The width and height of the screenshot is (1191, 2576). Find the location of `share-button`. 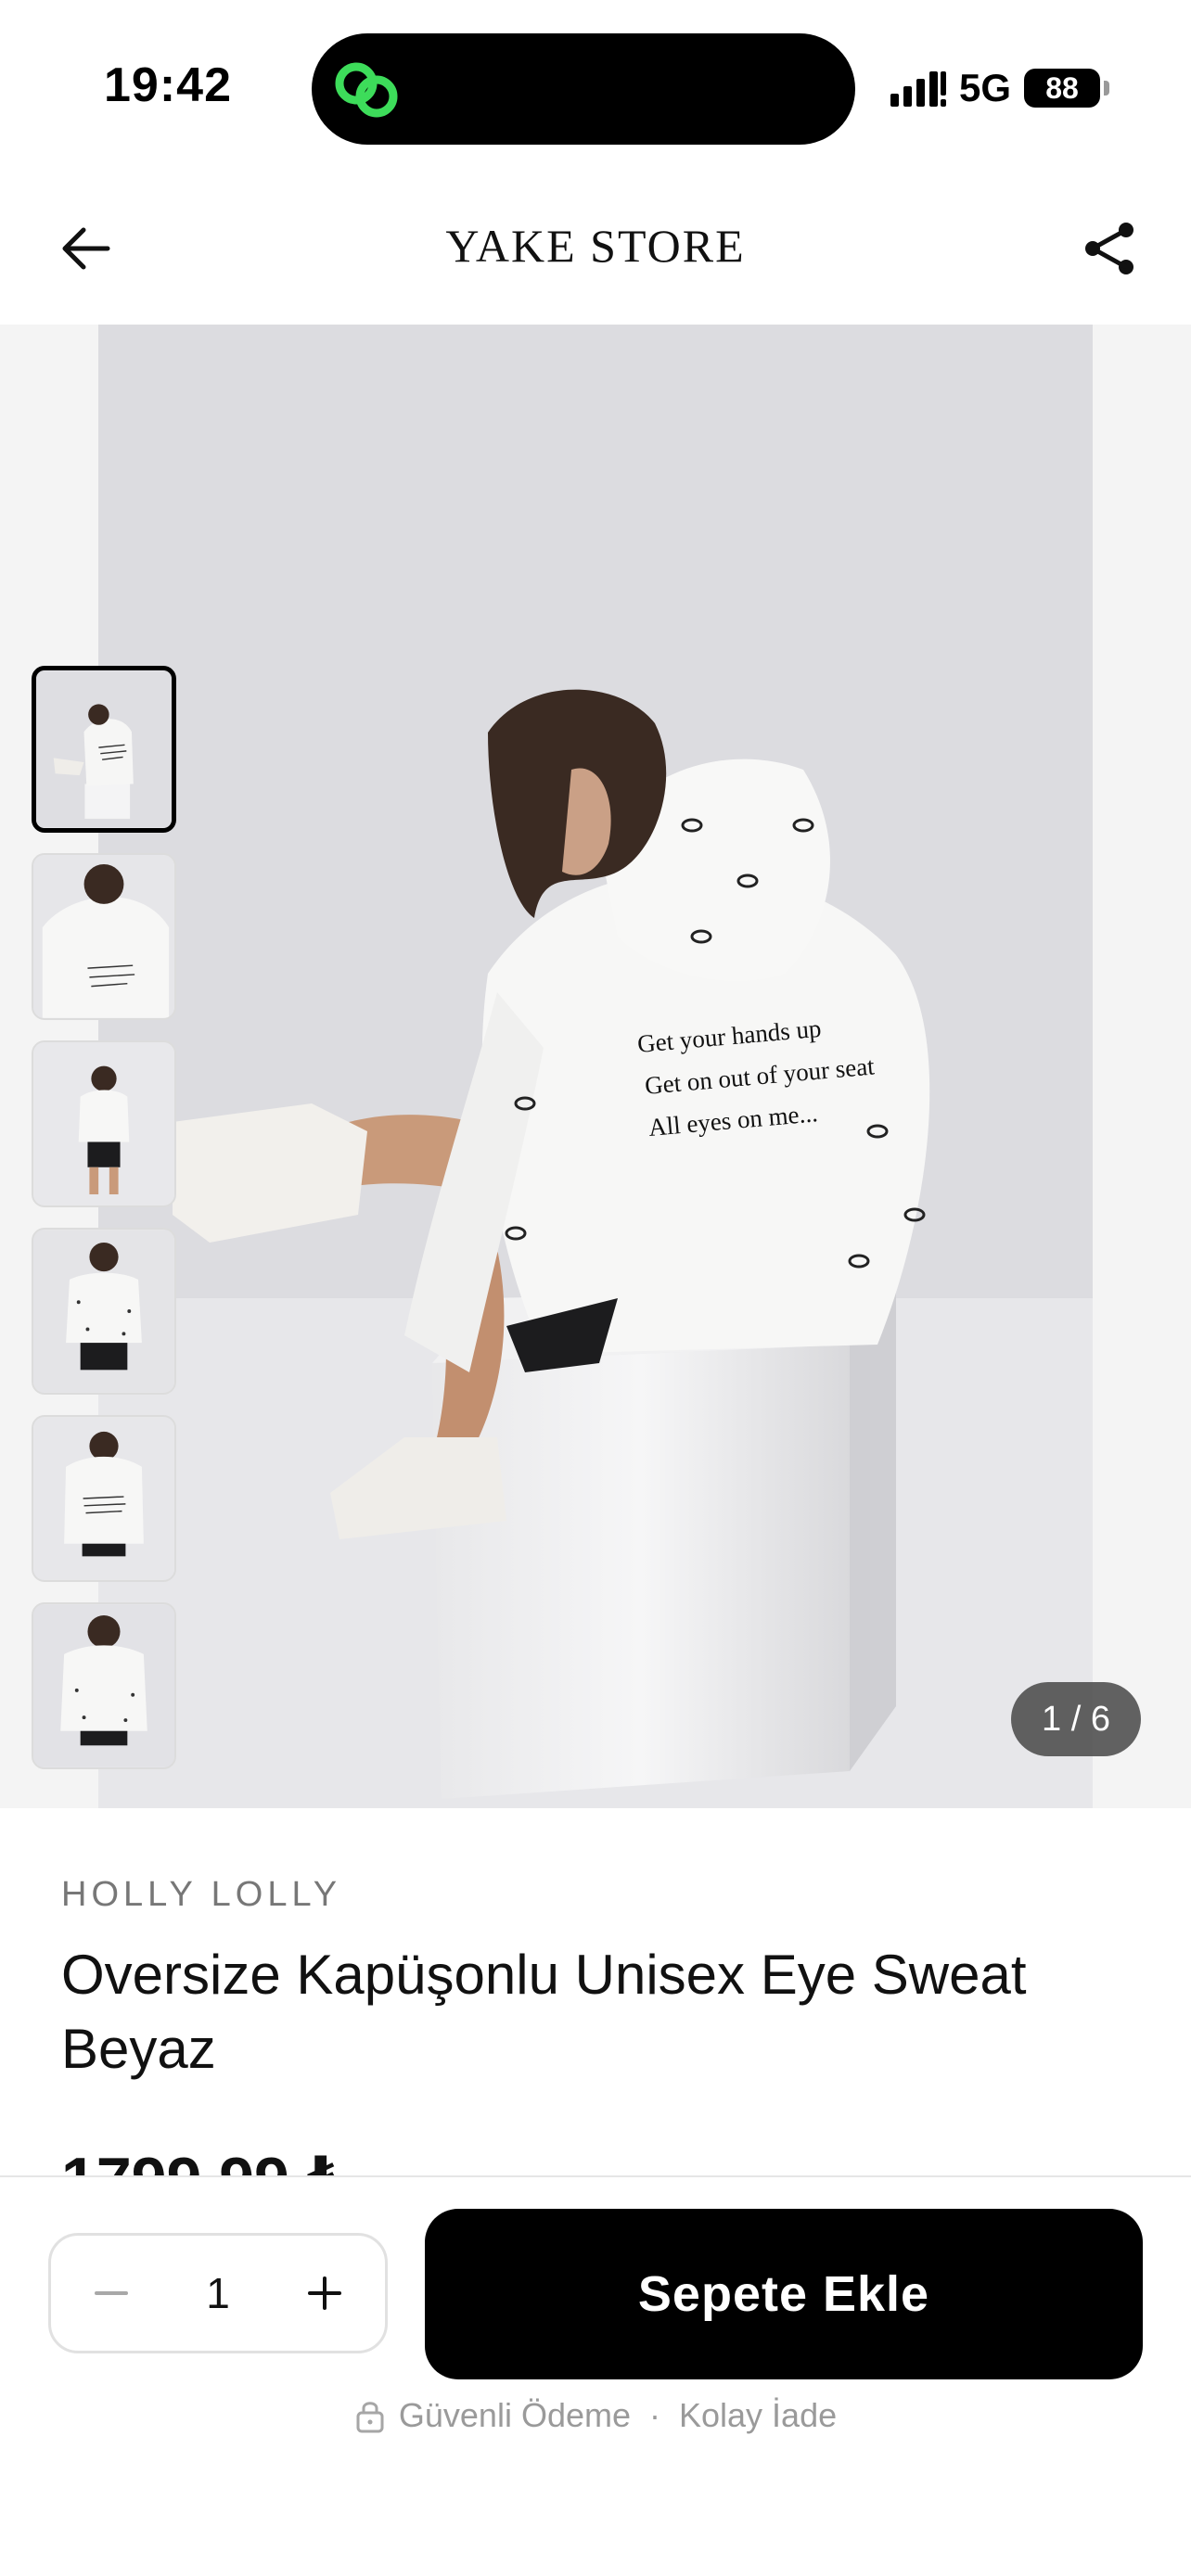

share-button is located at coordinates (1110, 249).